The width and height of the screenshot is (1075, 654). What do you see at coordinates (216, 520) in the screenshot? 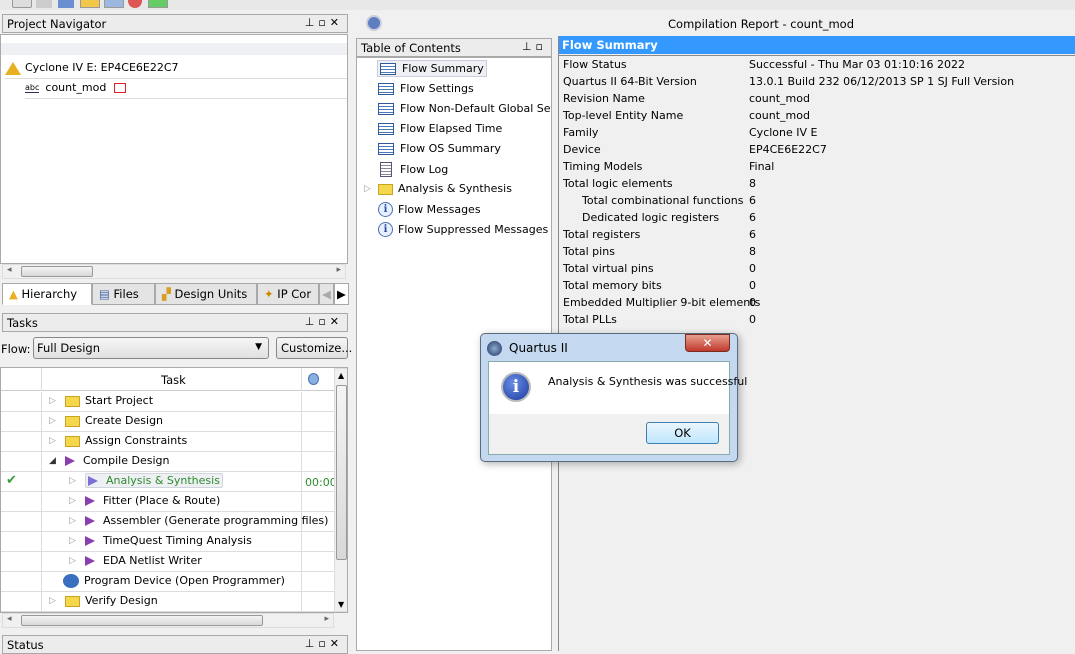
I see `task-label: Assembler (Generate programming files)` at bounding box center [216, 520].